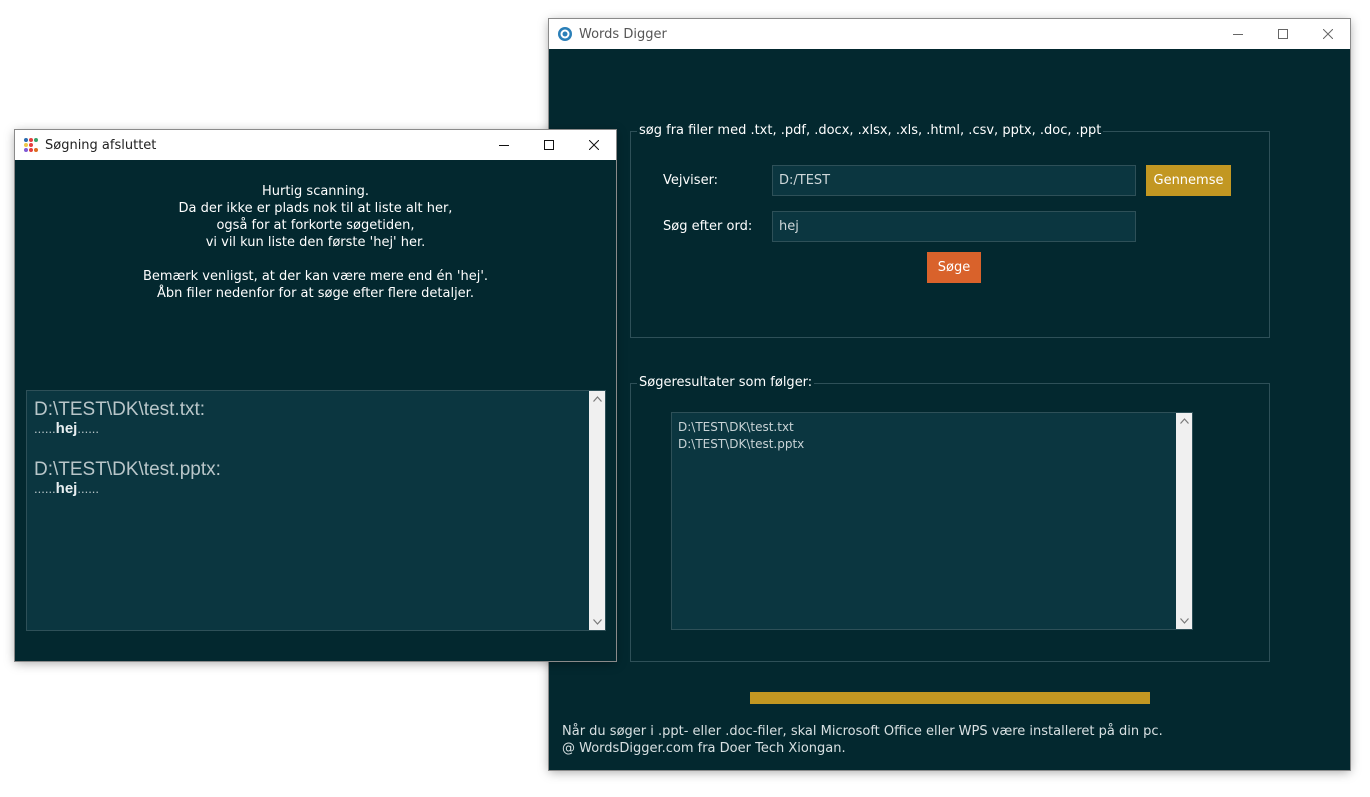  What do you see at coordinates (623, 34) in the screenshot?
I see `main-window-title: Words Digger` at bounding box center [623, 34].